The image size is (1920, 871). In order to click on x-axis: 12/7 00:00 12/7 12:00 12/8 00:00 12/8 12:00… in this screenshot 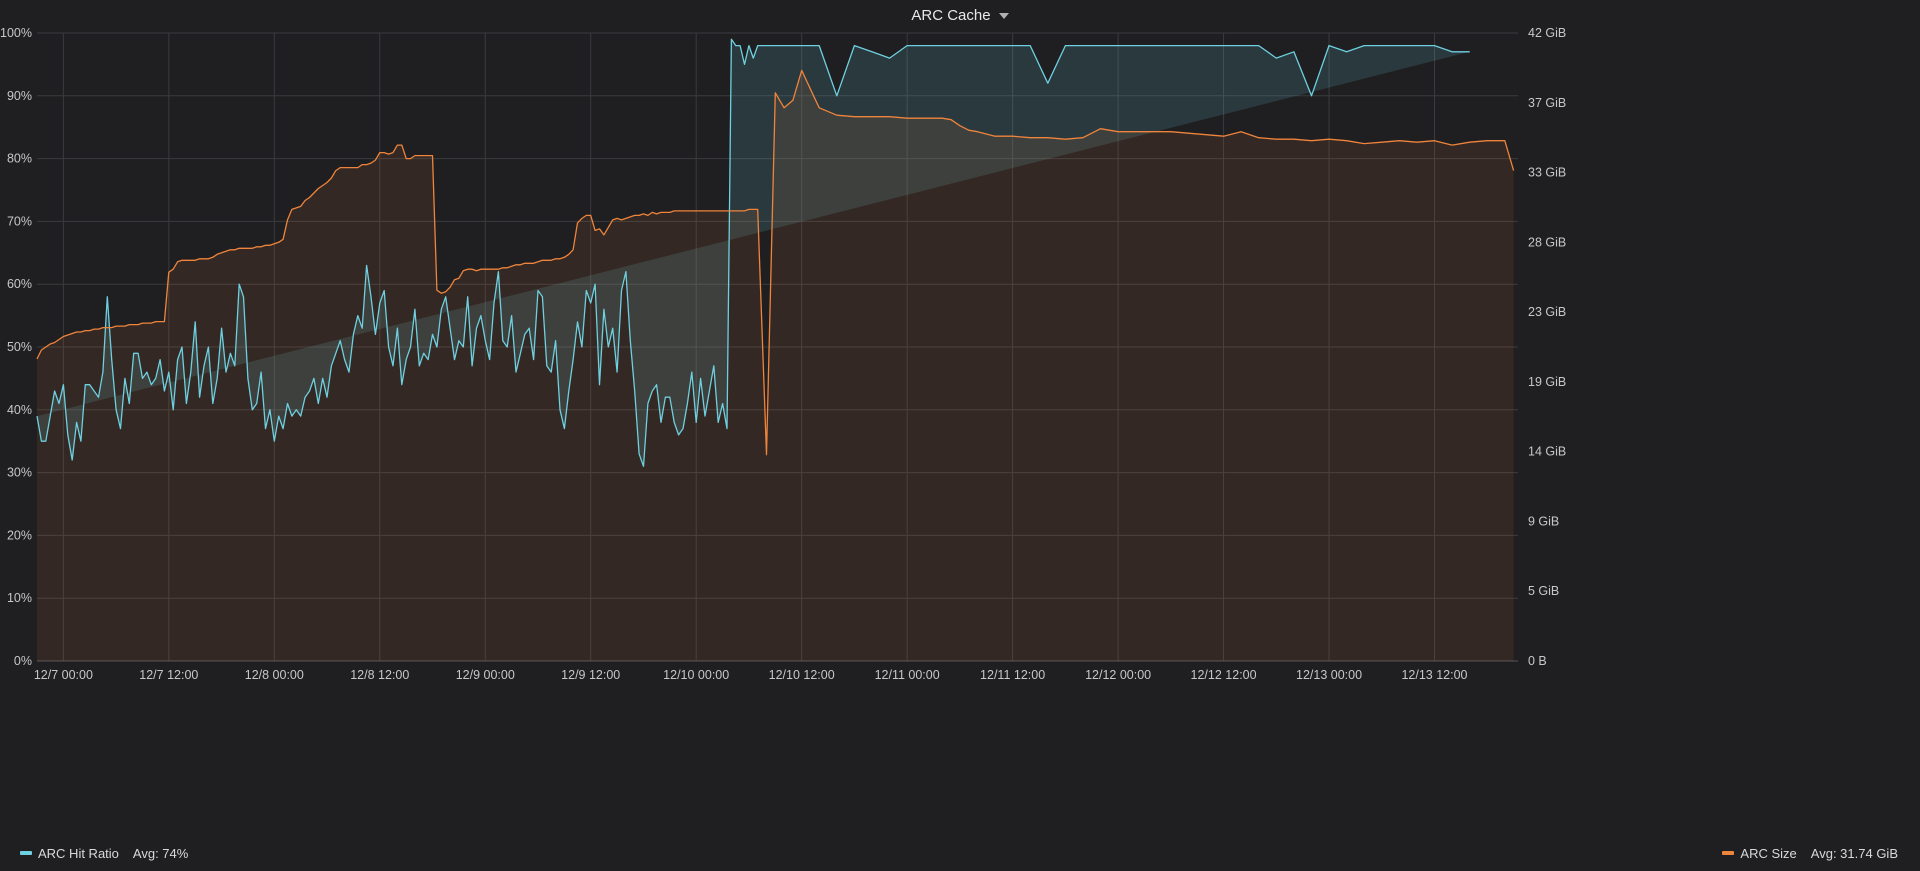, I will do `click(751, 675)`.